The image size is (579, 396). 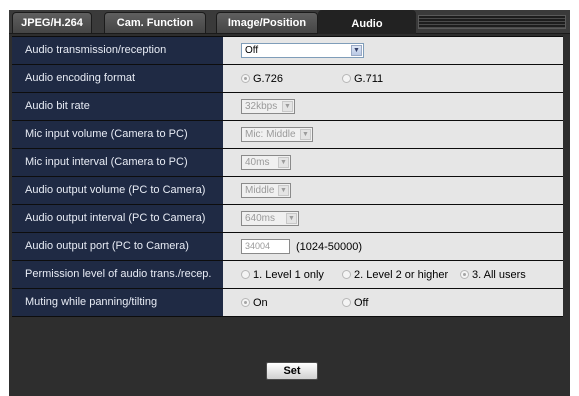 What do you see at coordinates (117, 162) in the screenshot?
I see `mic-interval-label: Mic input interval (Camera to PC)` at bounding box center [117, 162].